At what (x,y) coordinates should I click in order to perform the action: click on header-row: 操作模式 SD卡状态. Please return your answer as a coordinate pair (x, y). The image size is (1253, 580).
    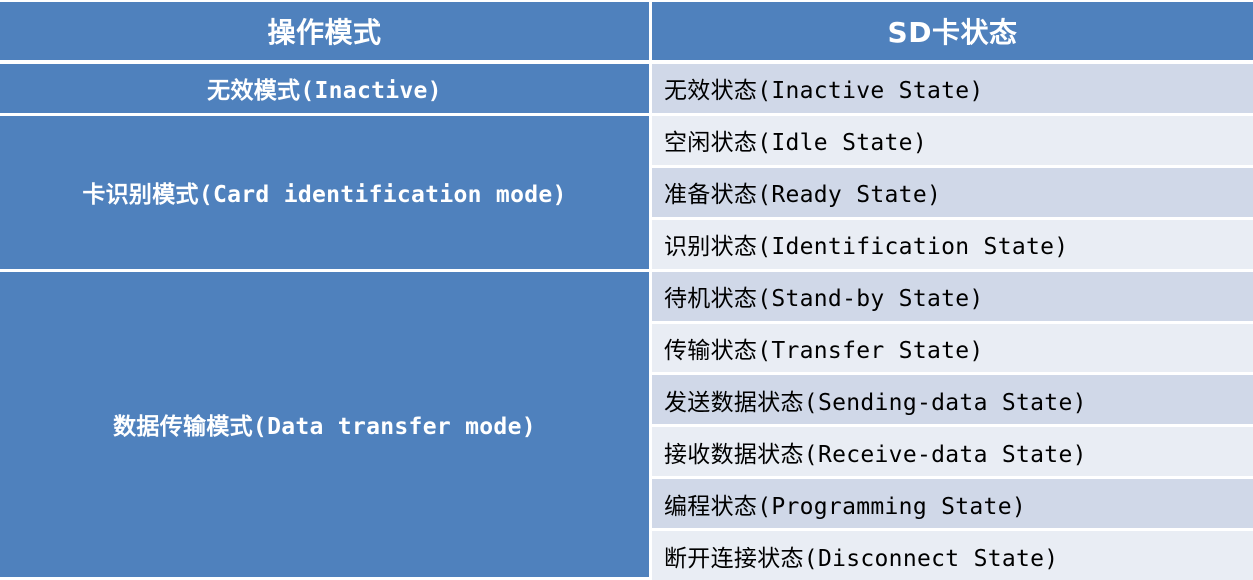
    Looking at the image, I should click on (626, 32).